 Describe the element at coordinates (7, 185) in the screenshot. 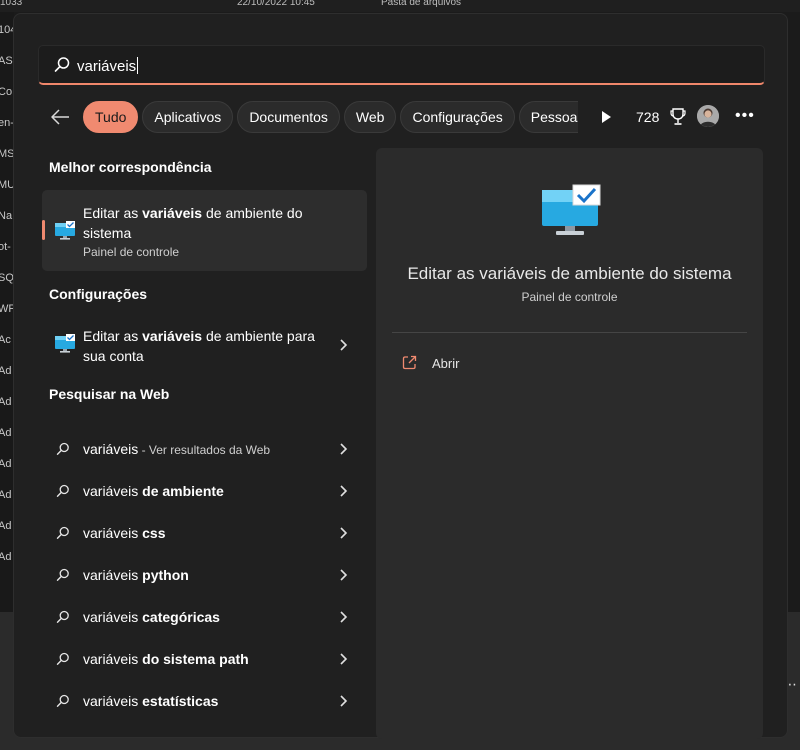

I see `background-file-fragment: MU` at that location.